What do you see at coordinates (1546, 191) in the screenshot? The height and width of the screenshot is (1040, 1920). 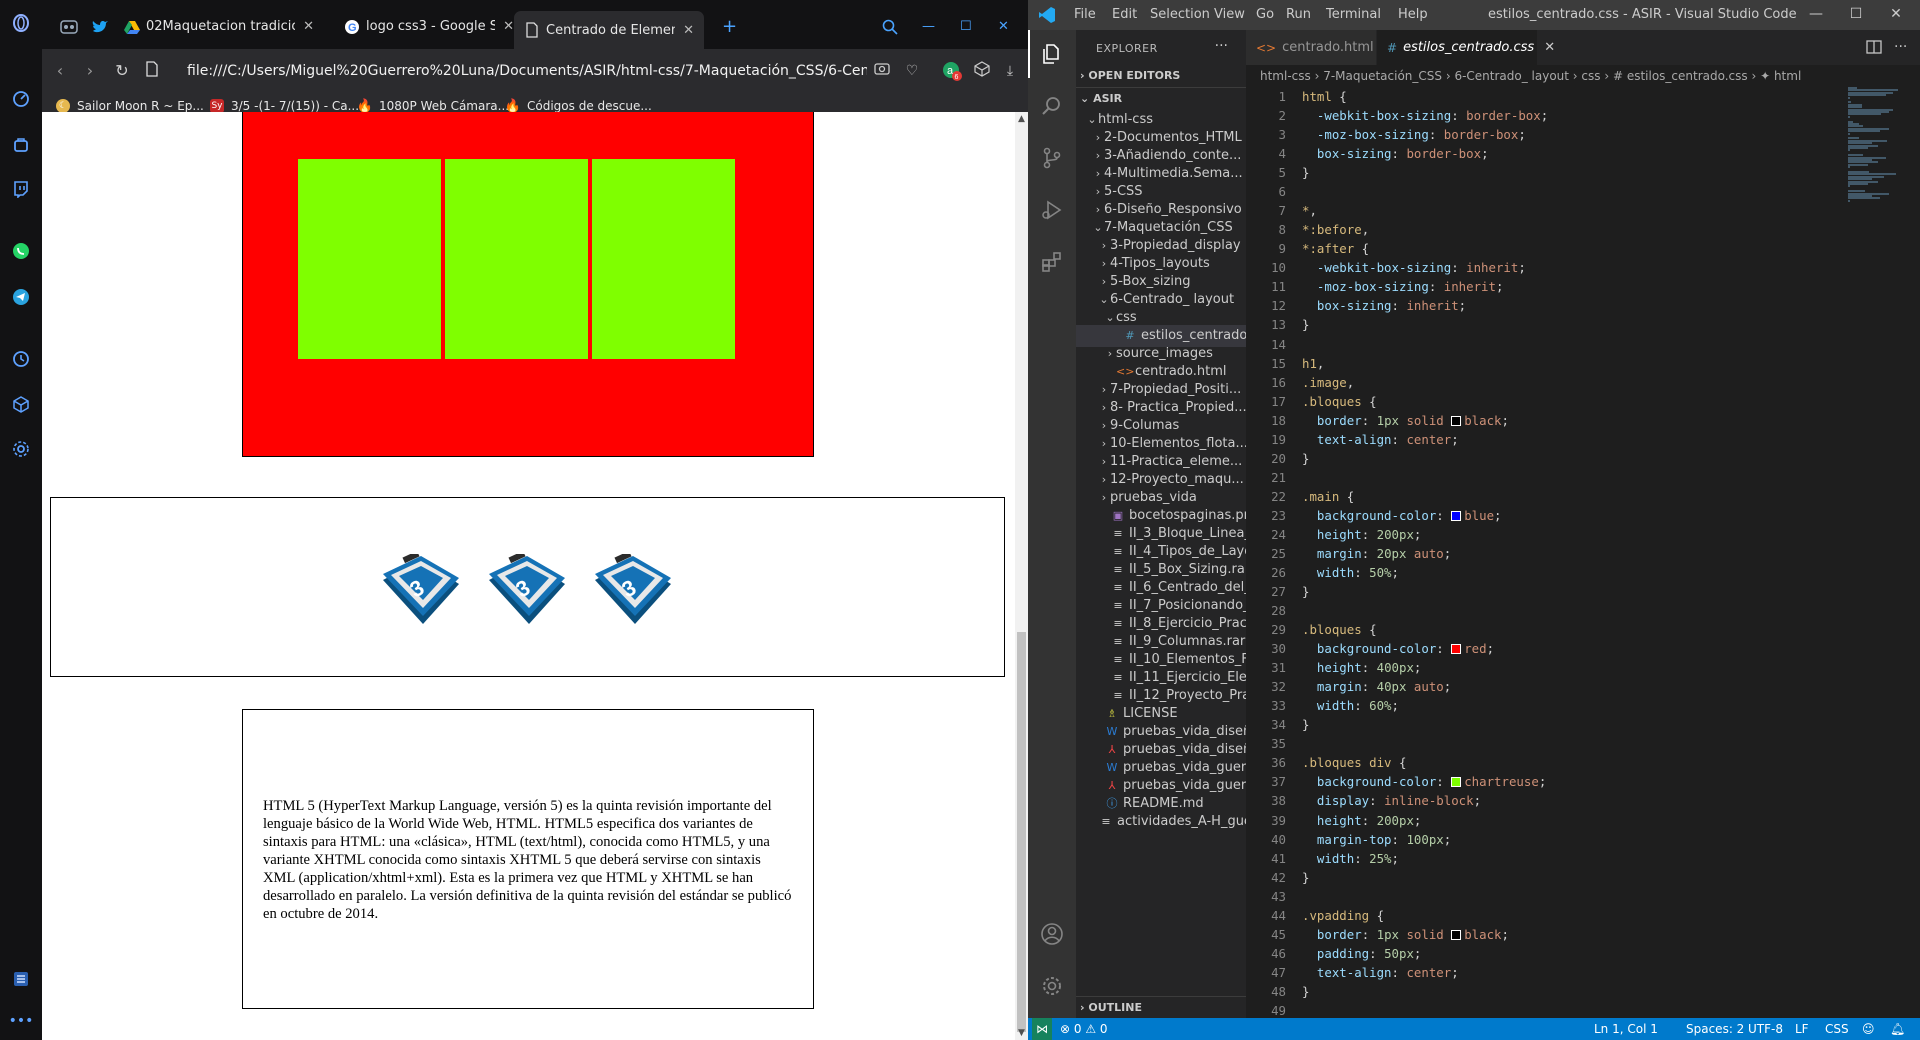 I see `code-line: 6` at bounding box center [1546, 191].